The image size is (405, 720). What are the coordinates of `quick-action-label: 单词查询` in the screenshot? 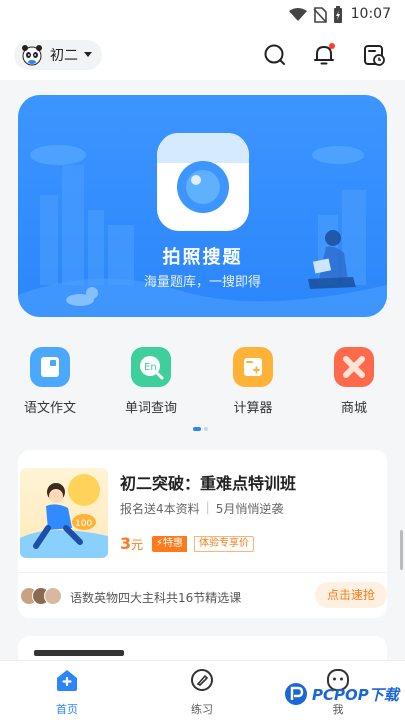 It's located at (150, 408).